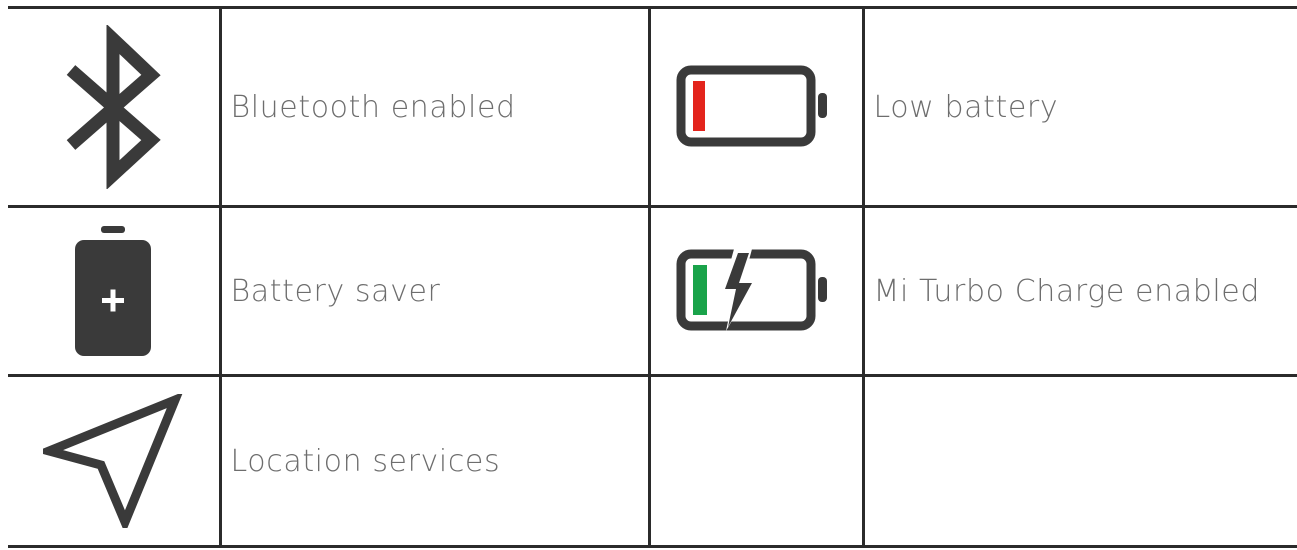 This screenshot has width=1297, height=550. What do you see at coordinates (434, 107) in the screenshot?
I see `bluetooth-label: Bluetooth enabled` at bounding box center [434, 107].